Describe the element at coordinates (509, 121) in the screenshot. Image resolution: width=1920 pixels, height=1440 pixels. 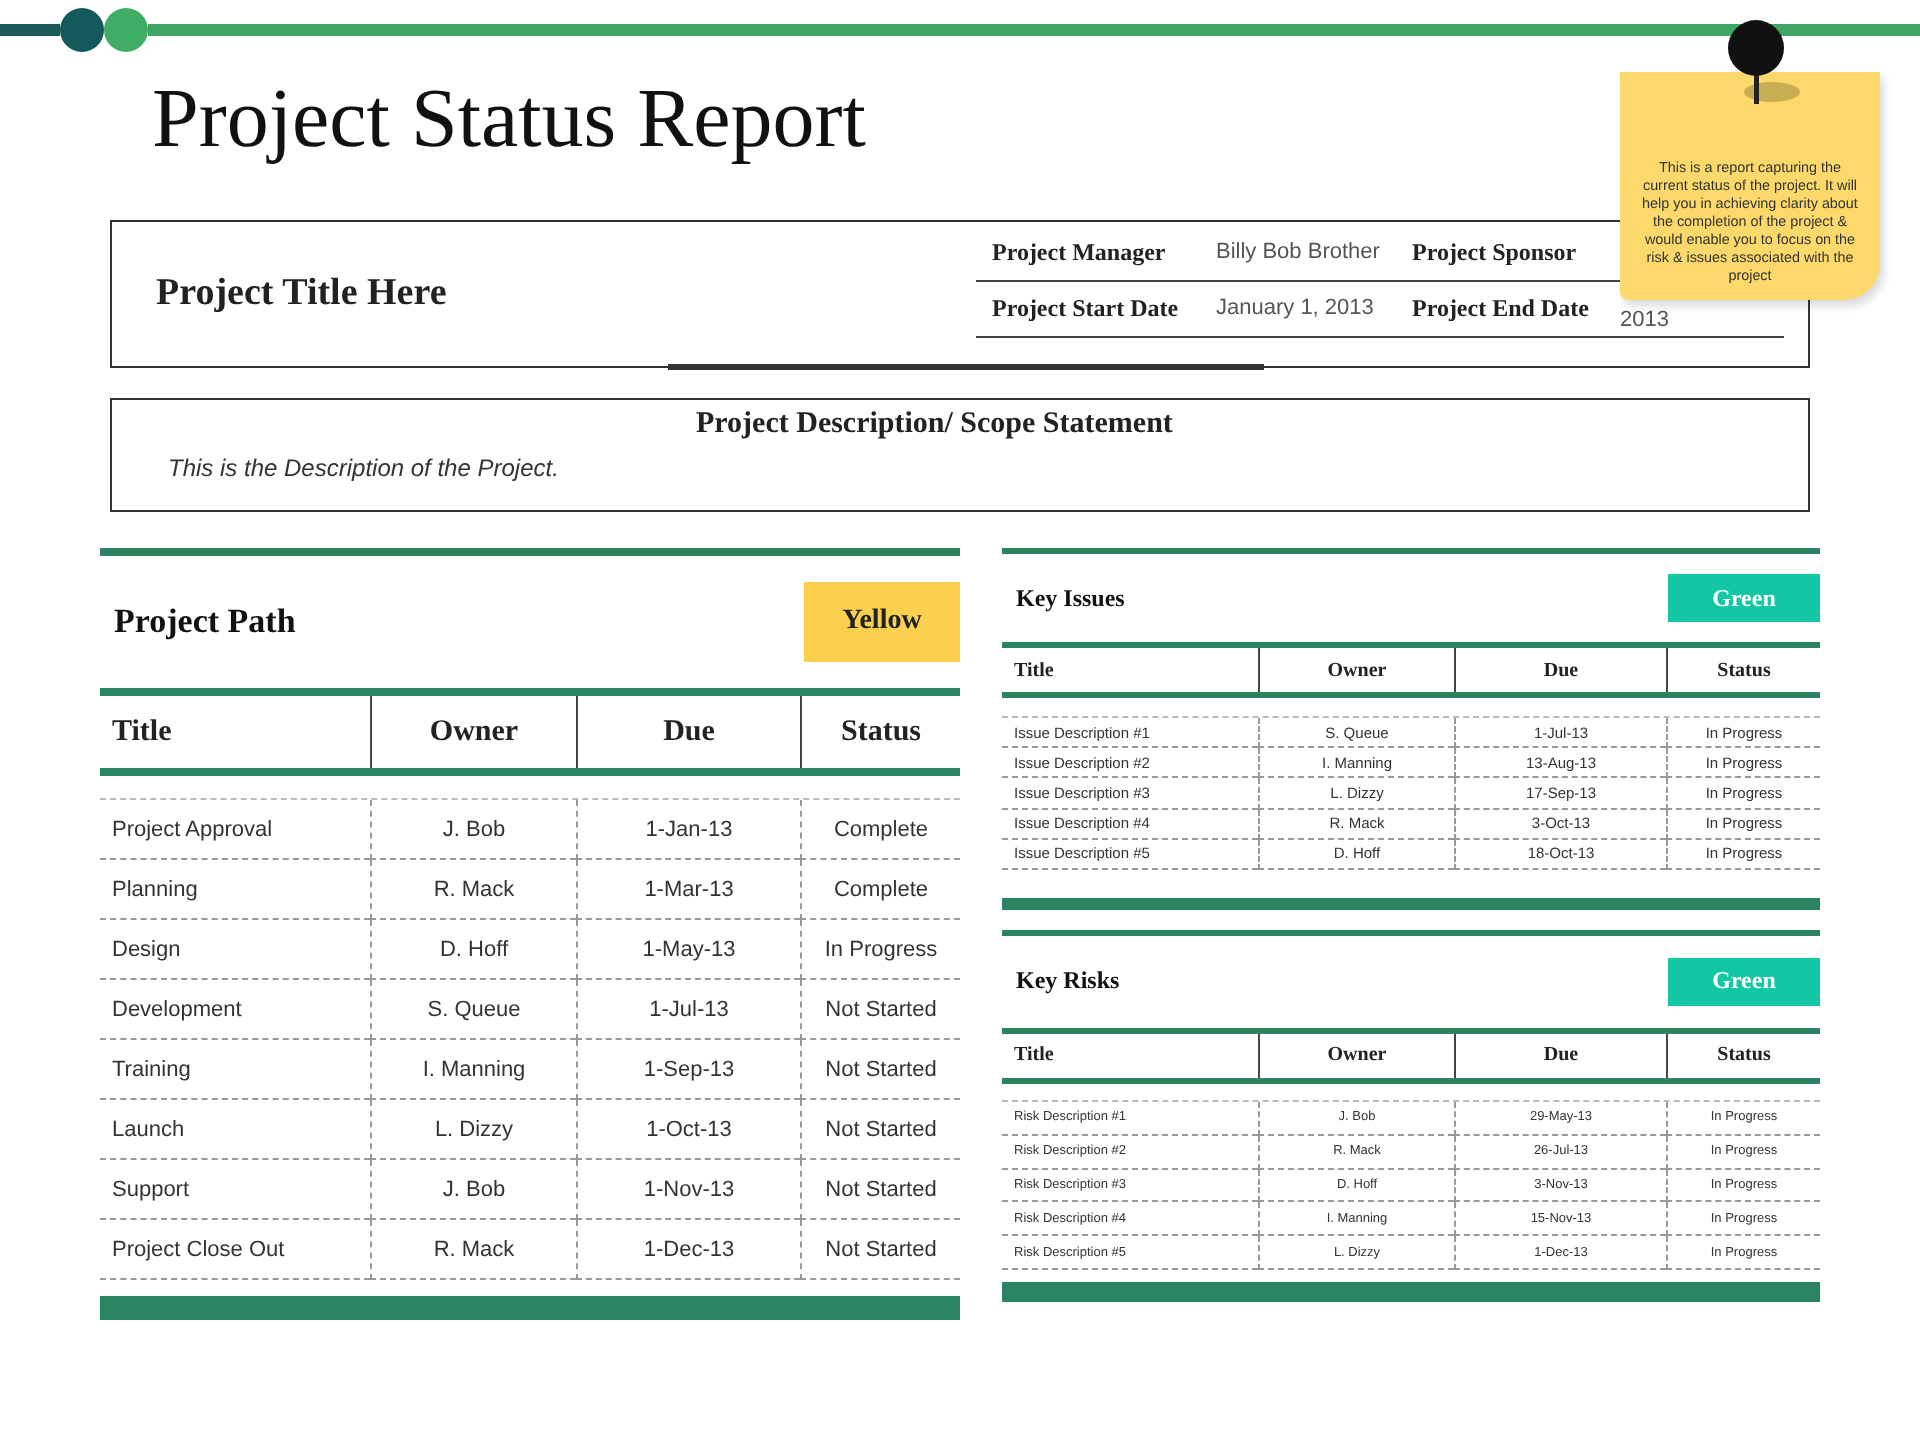
I see `page-title: Project Status Report` at that location.